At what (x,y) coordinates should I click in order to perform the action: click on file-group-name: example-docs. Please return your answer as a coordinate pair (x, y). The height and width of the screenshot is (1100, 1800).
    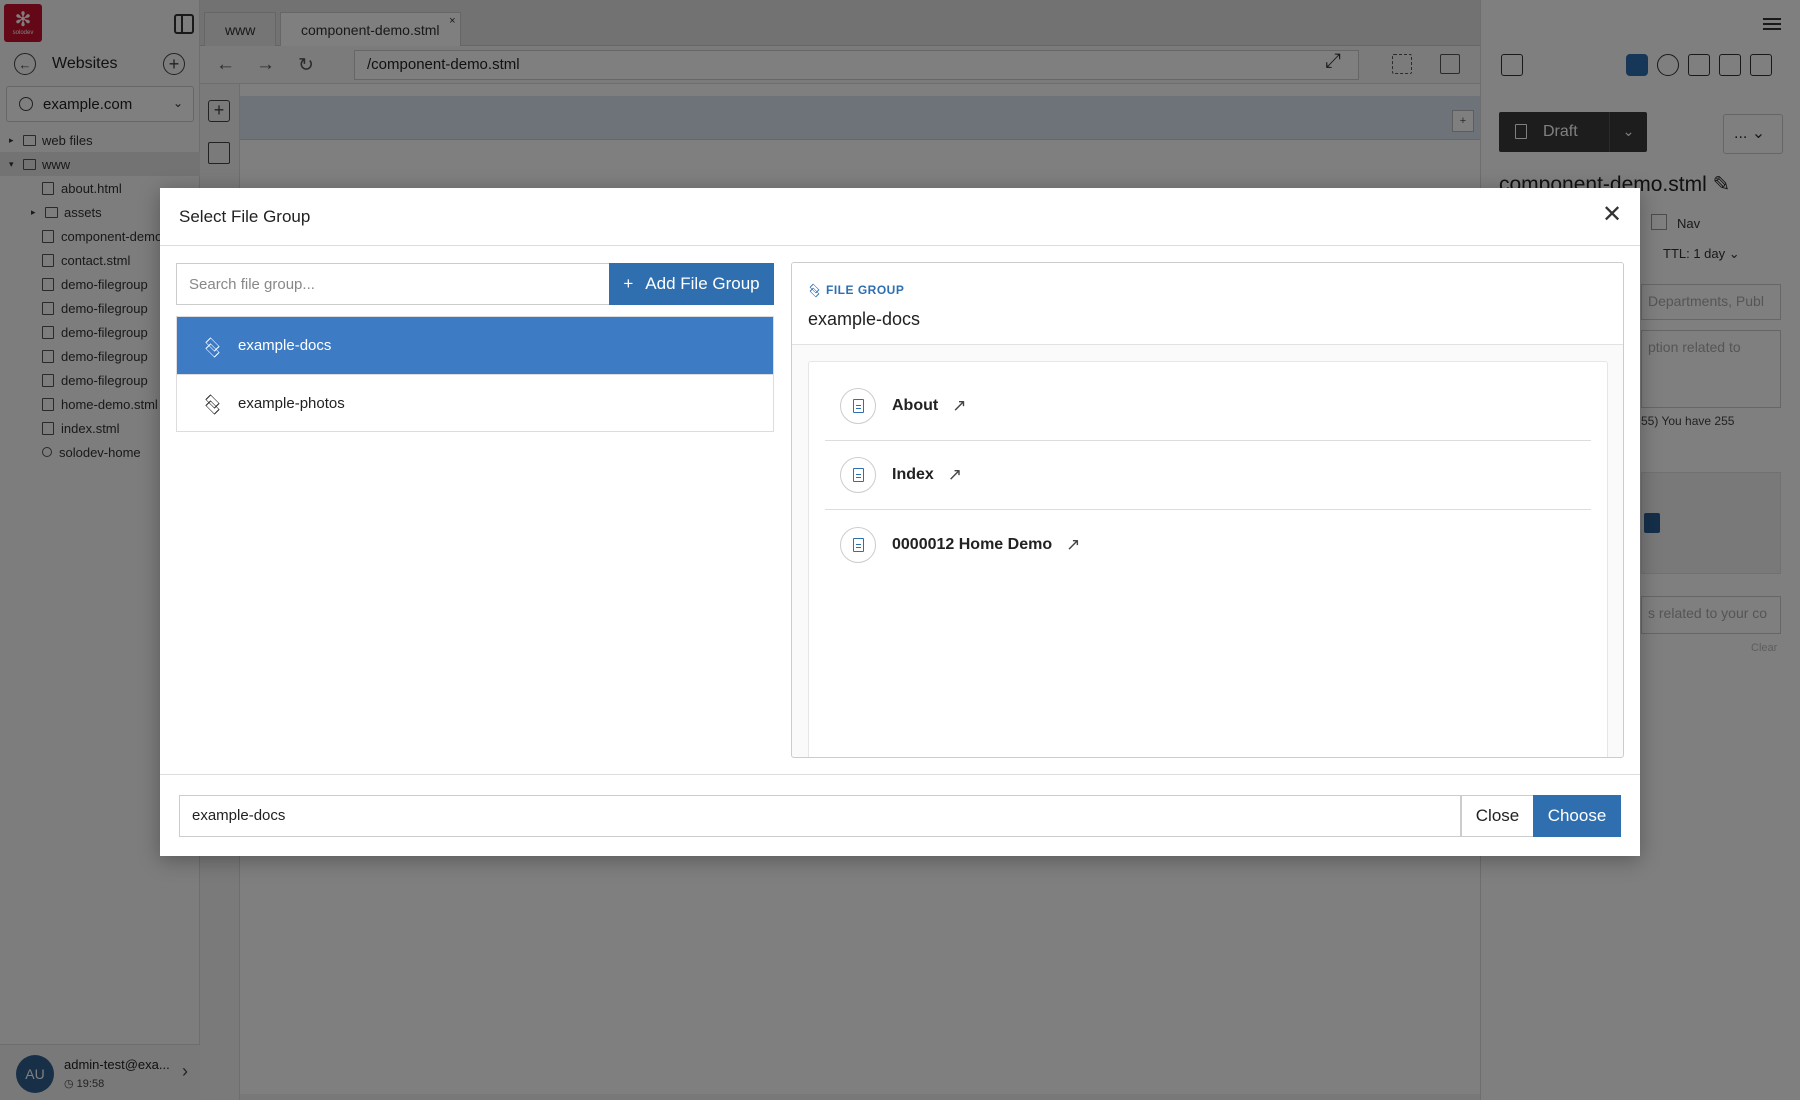
    Looking at the image, I should click on (864, 319).